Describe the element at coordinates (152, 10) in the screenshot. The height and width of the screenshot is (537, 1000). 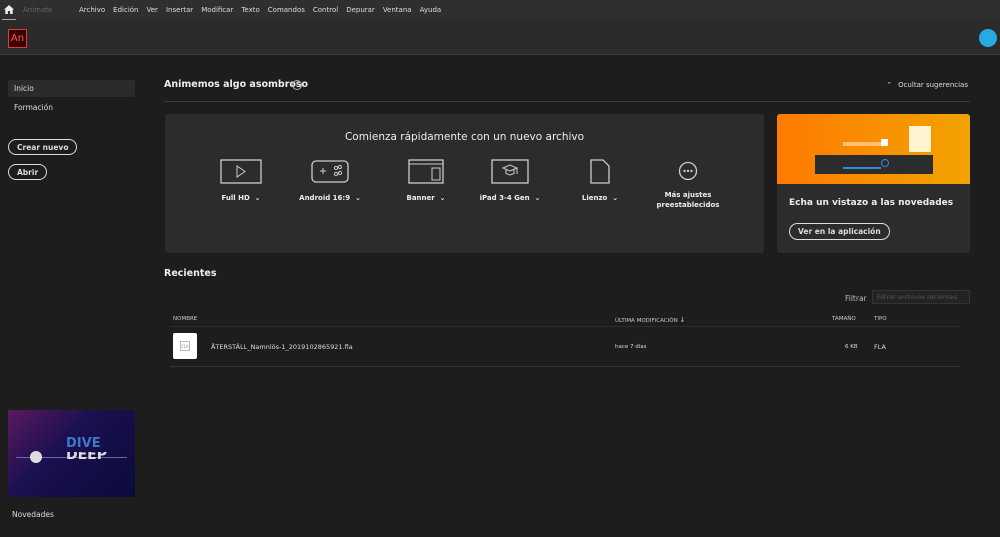
I see `menu-ver: Ver` at that location.